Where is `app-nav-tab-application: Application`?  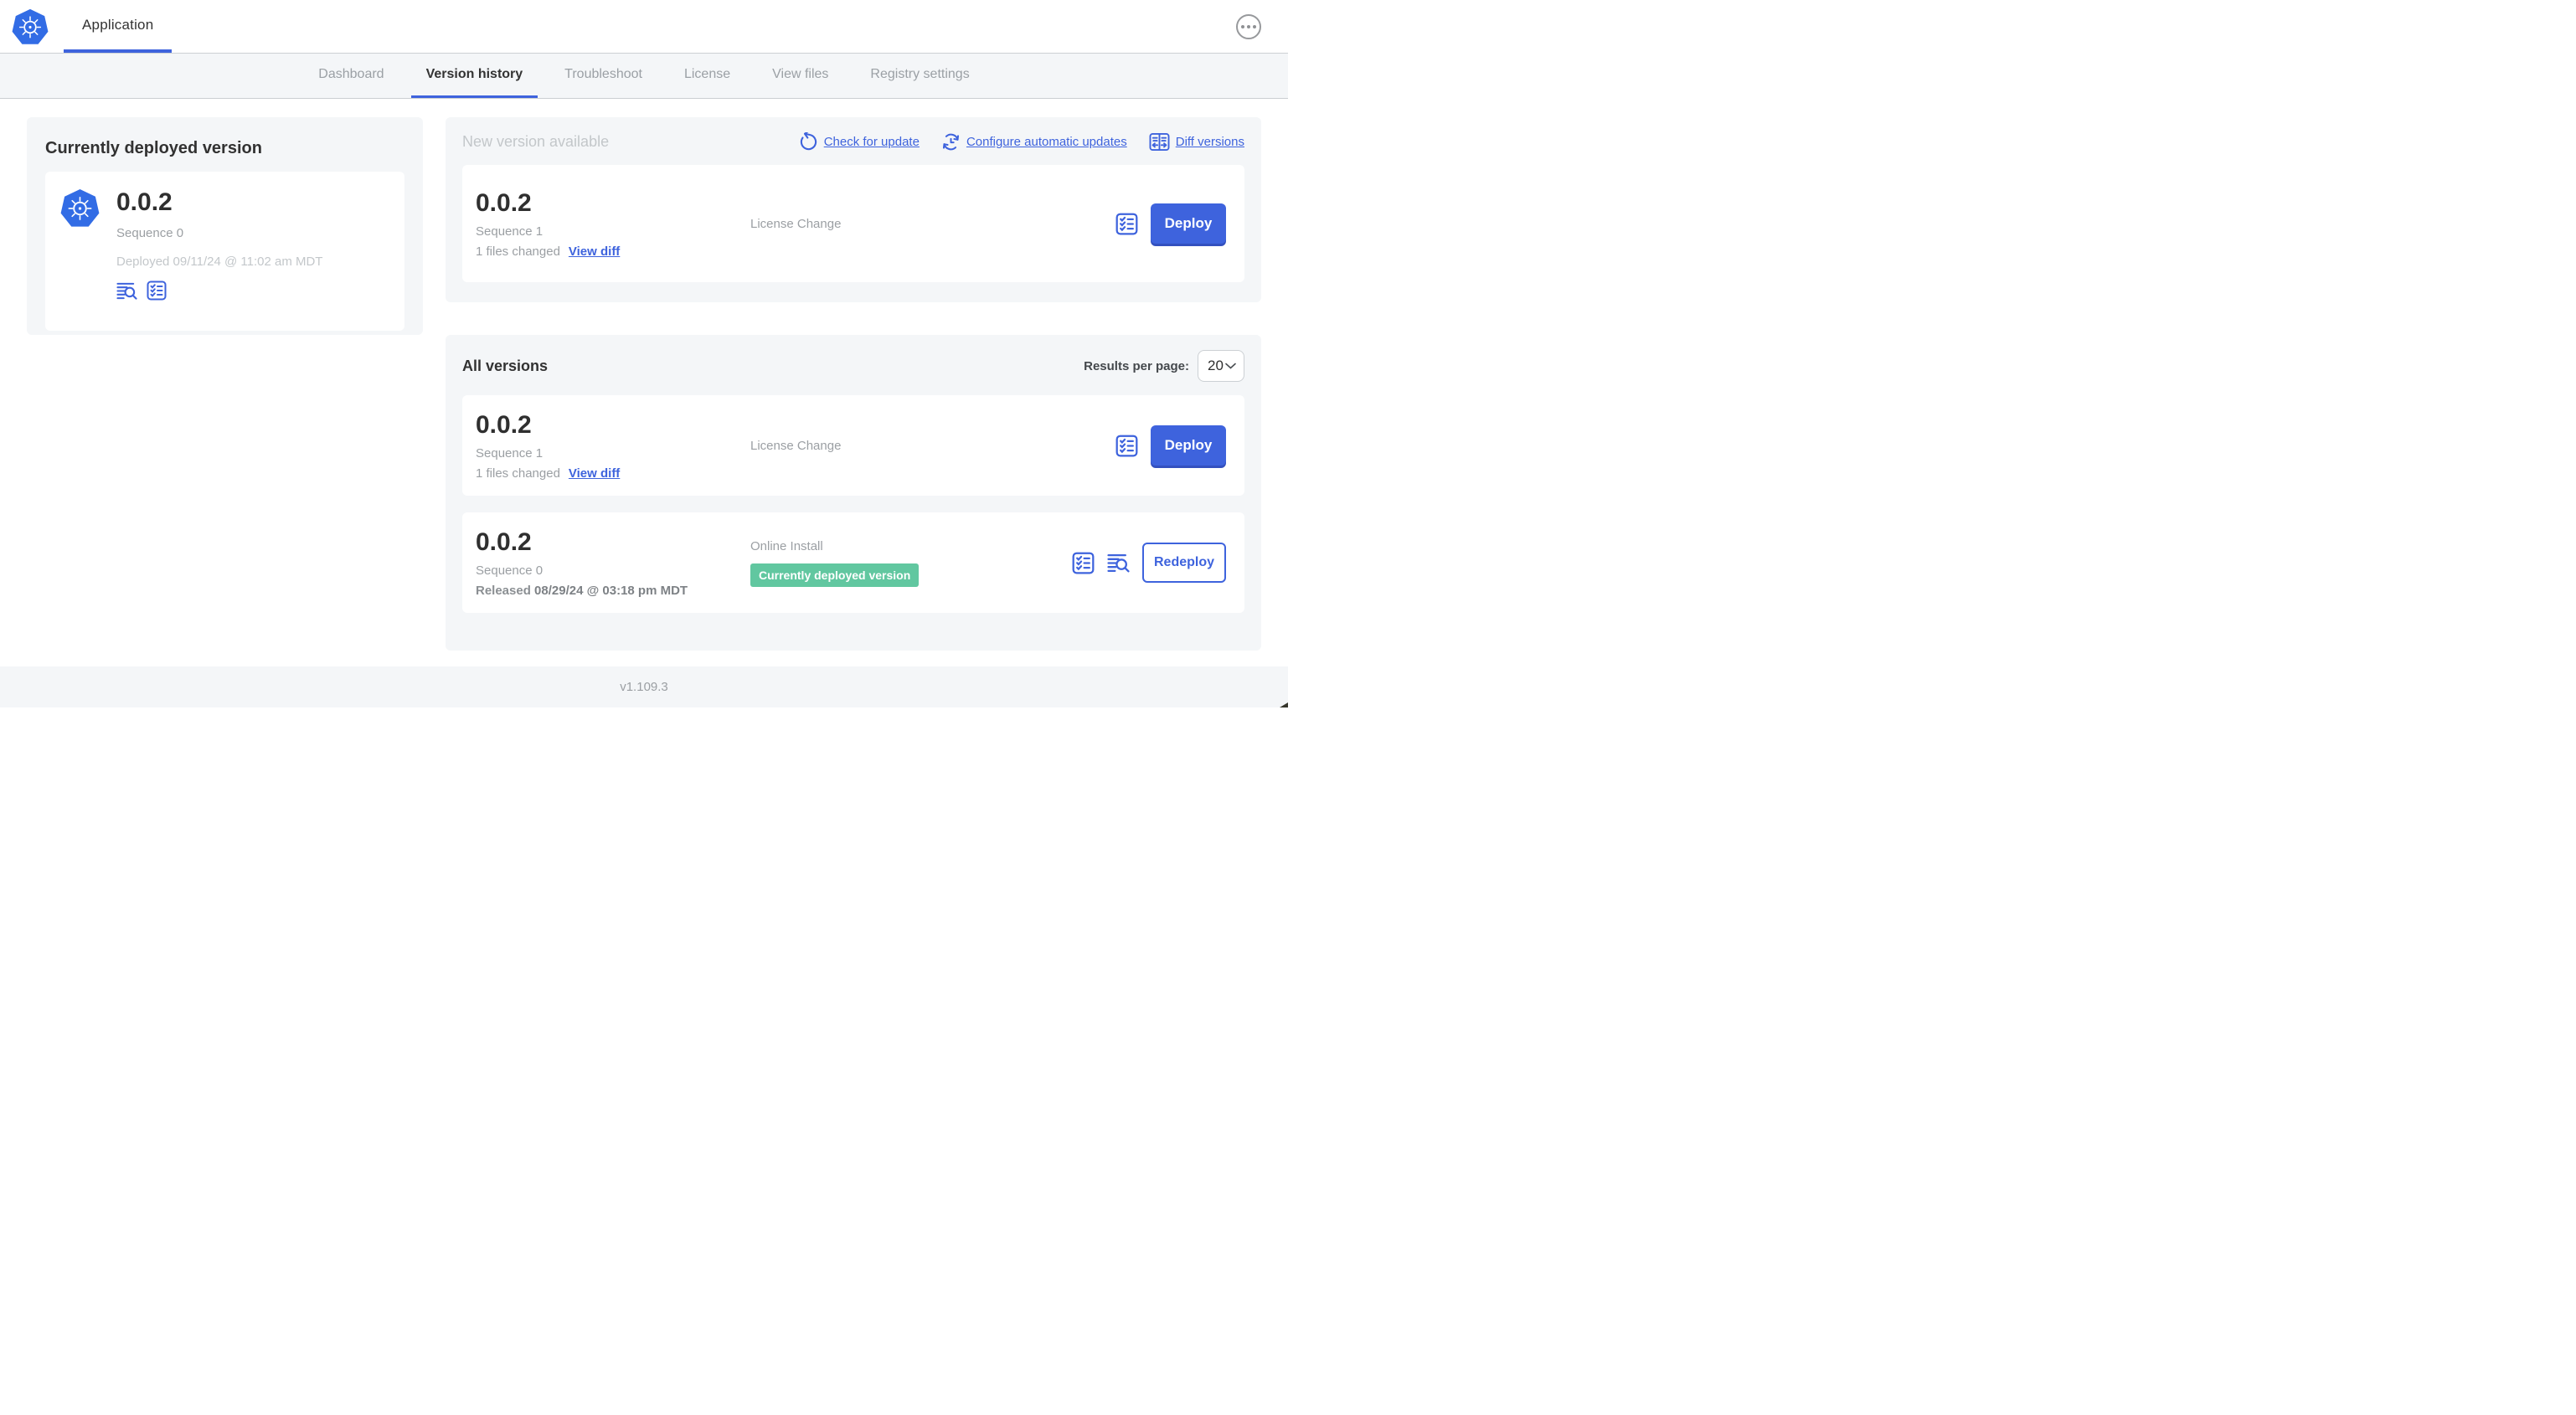
app-nav-tab-application: Application is located at coordinates (118, 26).